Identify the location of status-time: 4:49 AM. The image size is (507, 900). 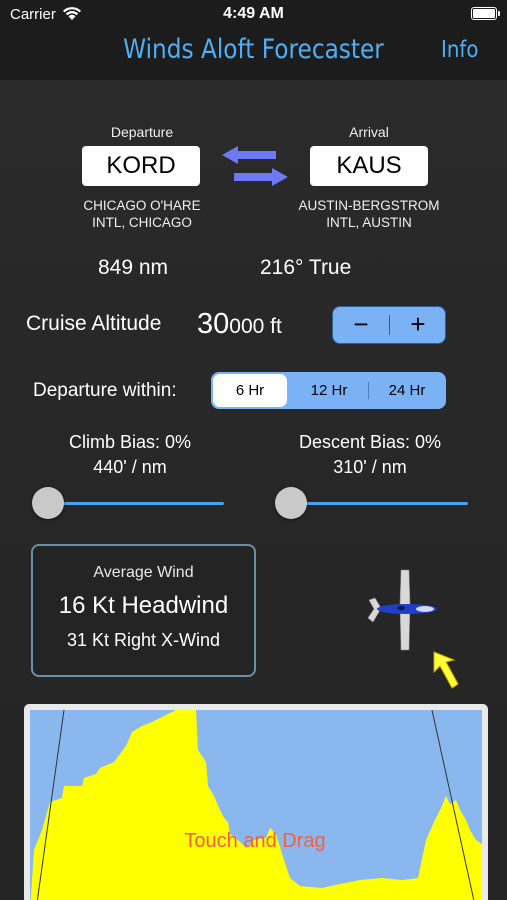
(253, 13).